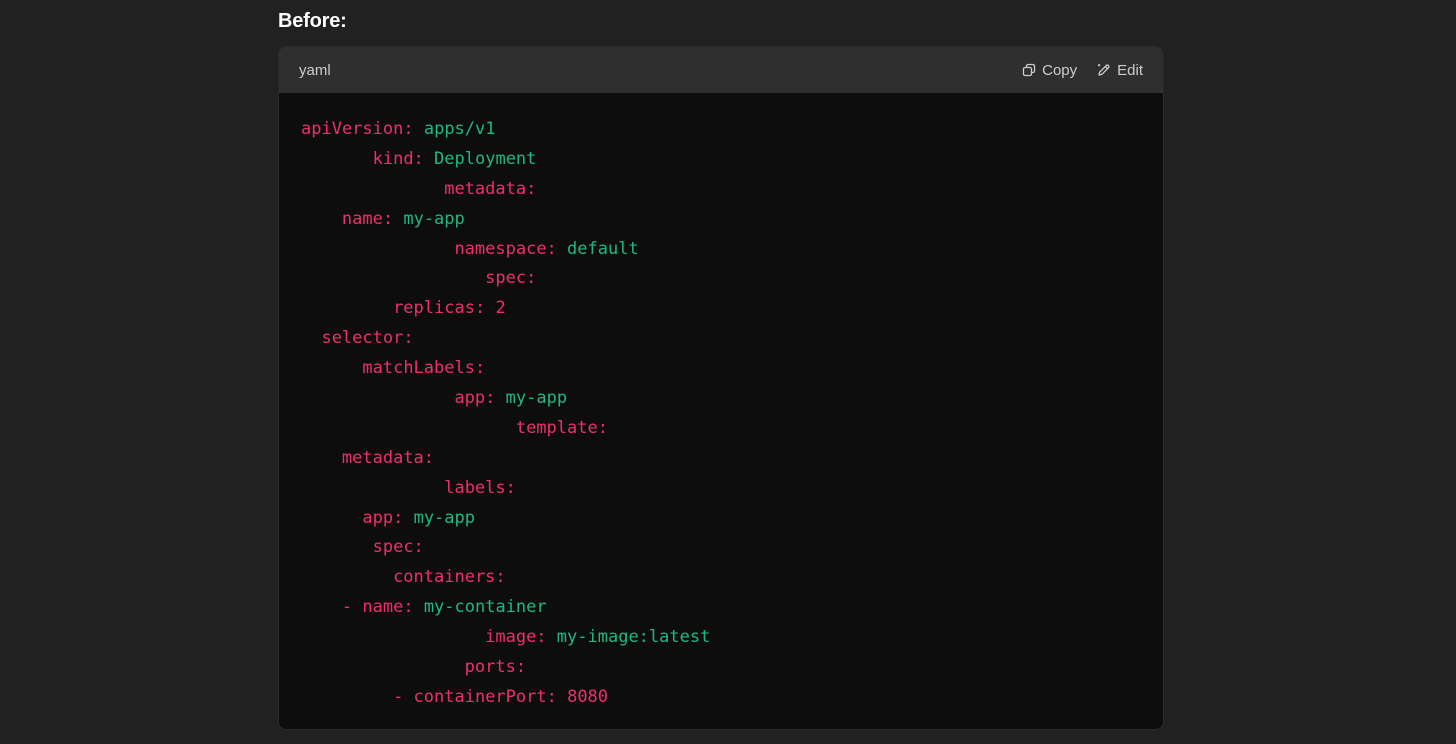 The height and width of the screenshot is (744, 1456). I want to click on yaml-key: containers:, so click(449, 577).